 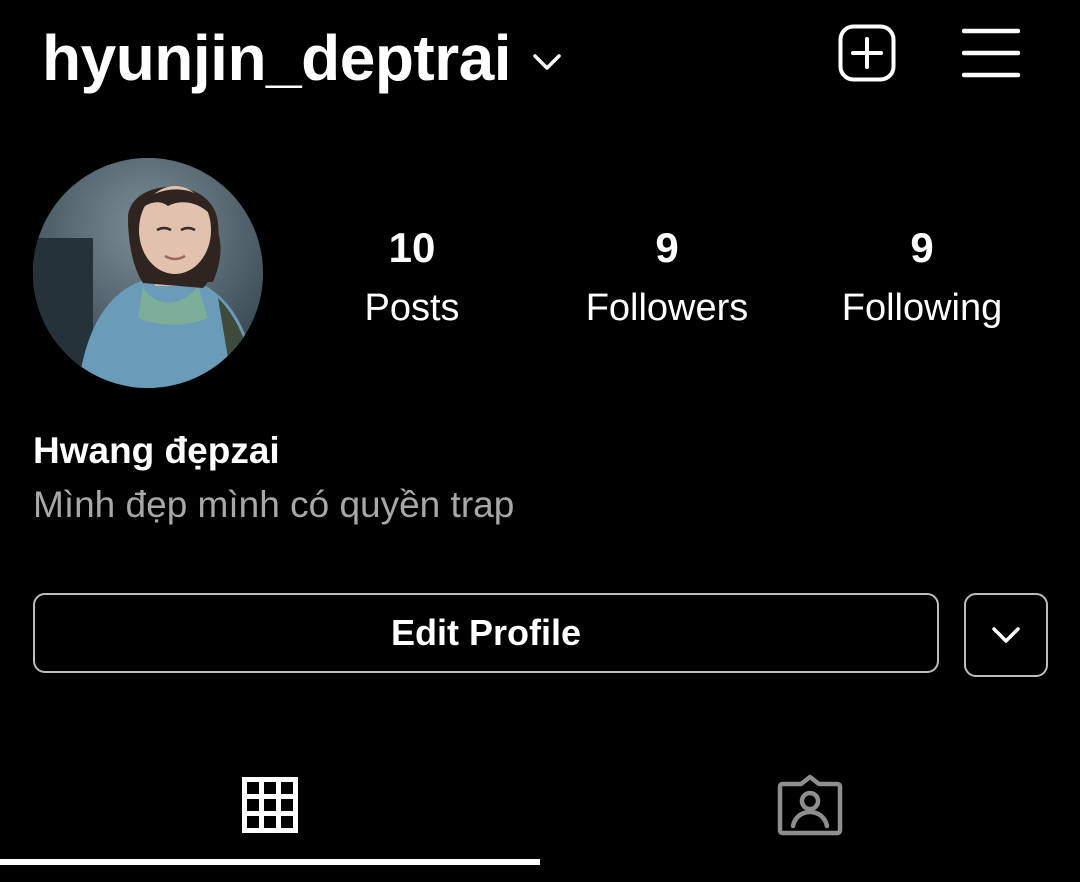 I want to click on display-name: Hwang đẹpzai, so click(x=156, y=450).